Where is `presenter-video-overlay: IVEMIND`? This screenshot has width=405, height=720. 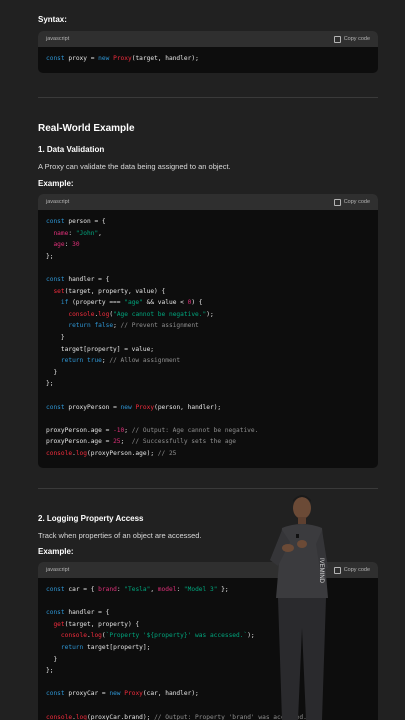 presenter-video-overlay: IVEMIND is located at coordinates (299, 607).